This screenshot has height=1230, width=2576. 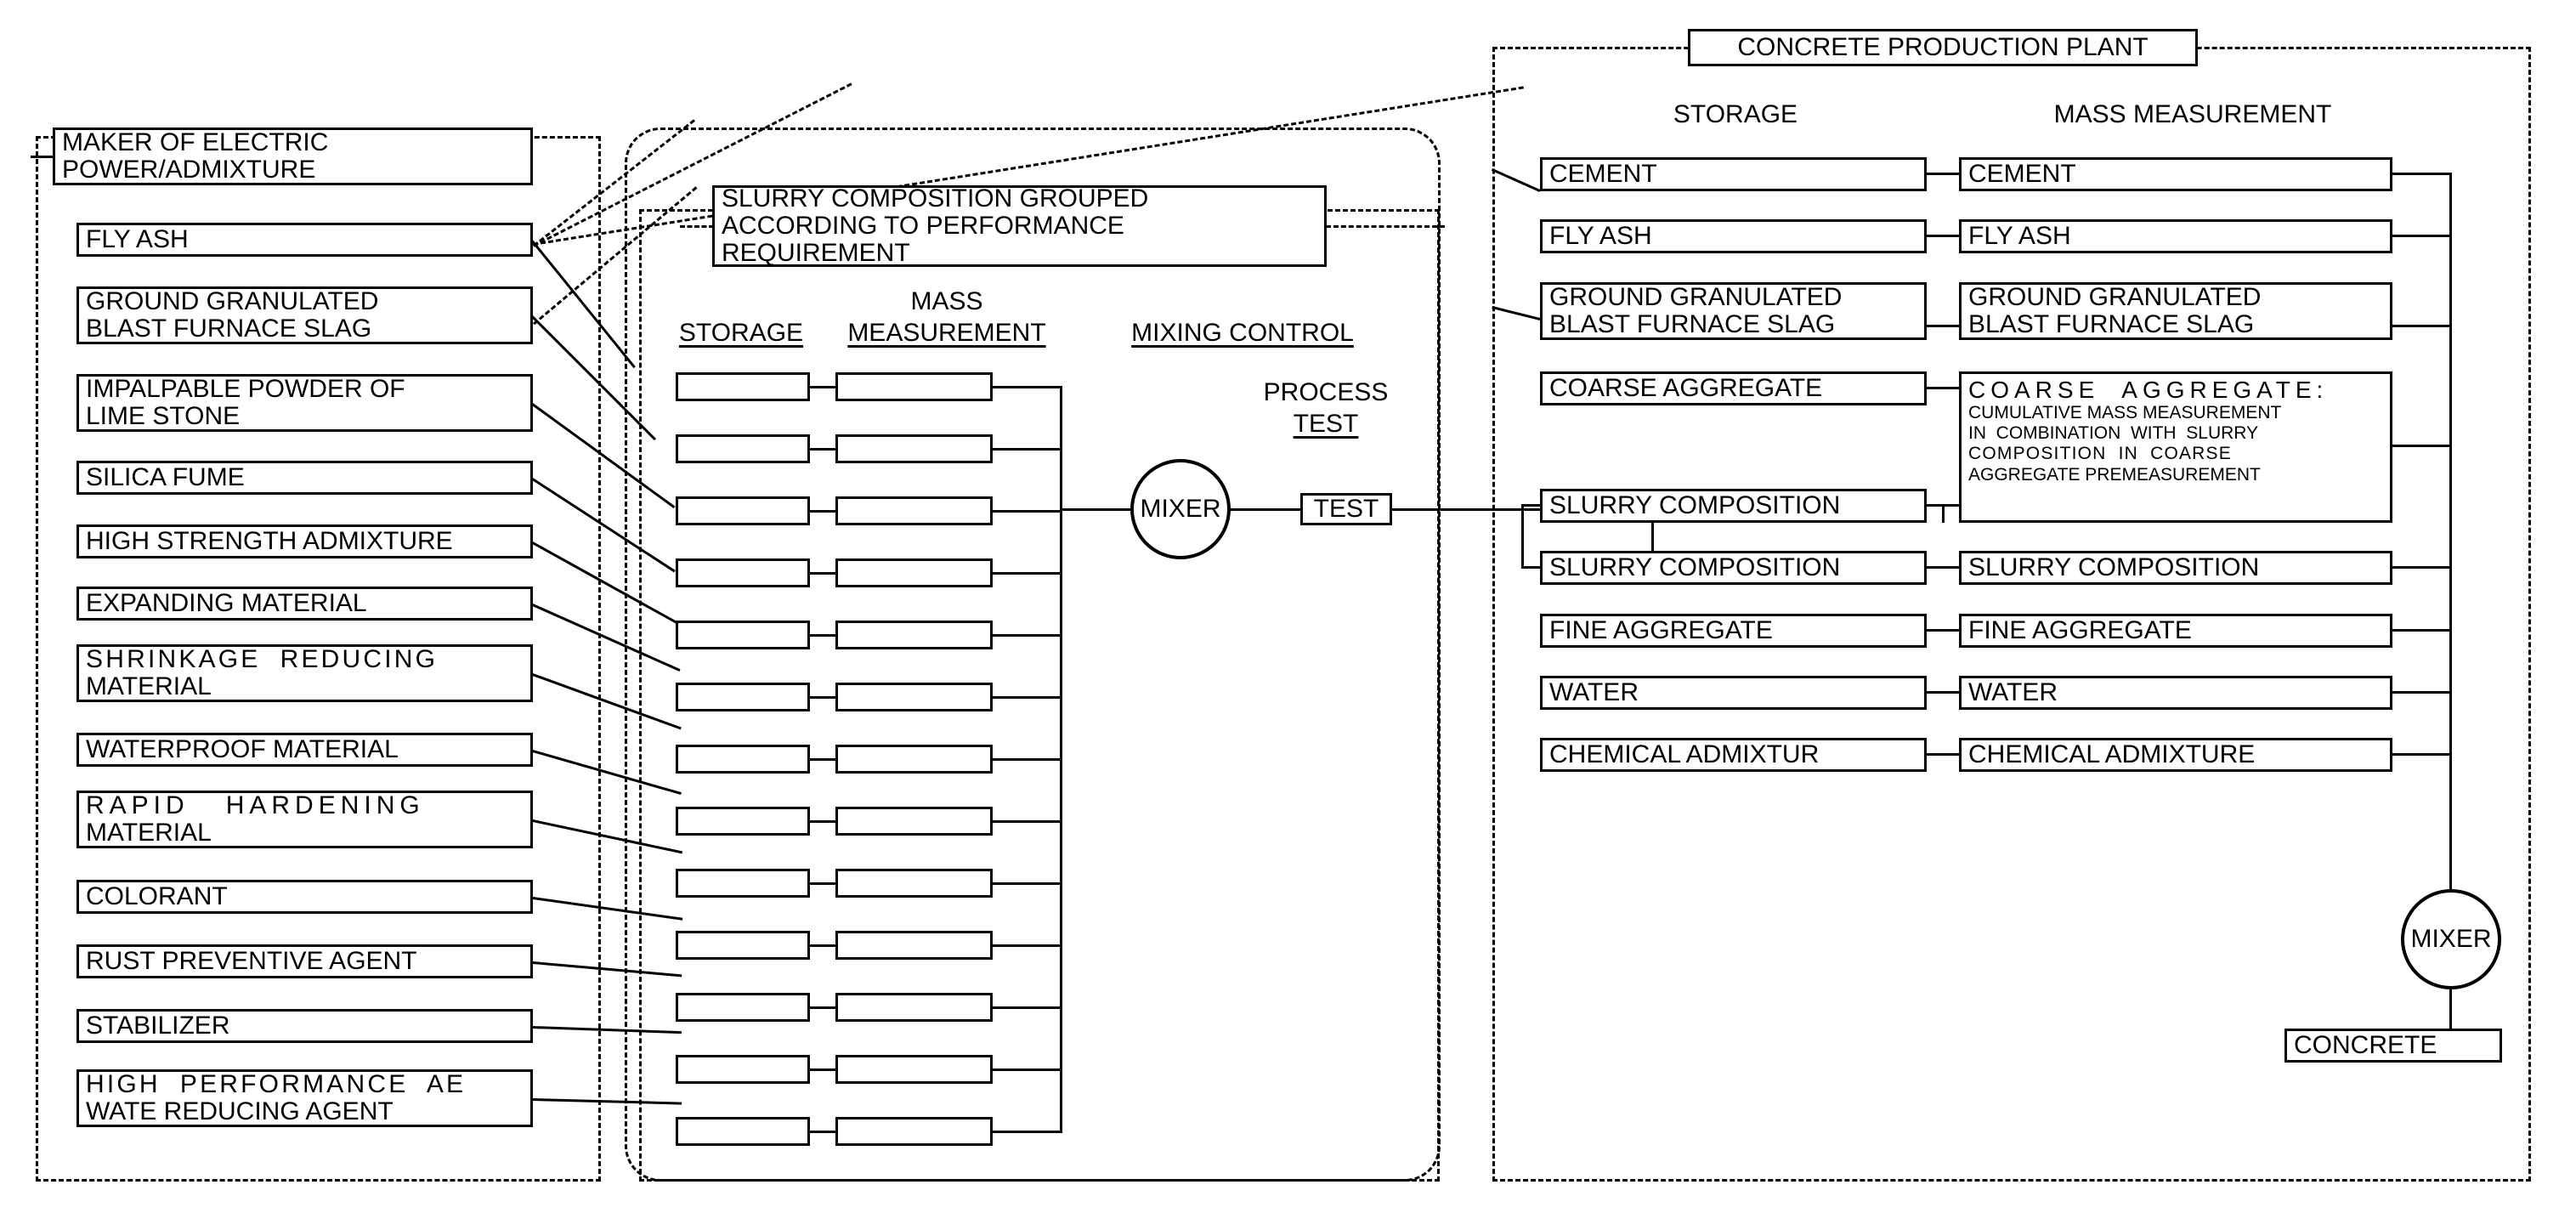 I want to click on concrete-production-plant-title: CONCRETE PRODUCTION PLANT, so click(x=1943, y=48).